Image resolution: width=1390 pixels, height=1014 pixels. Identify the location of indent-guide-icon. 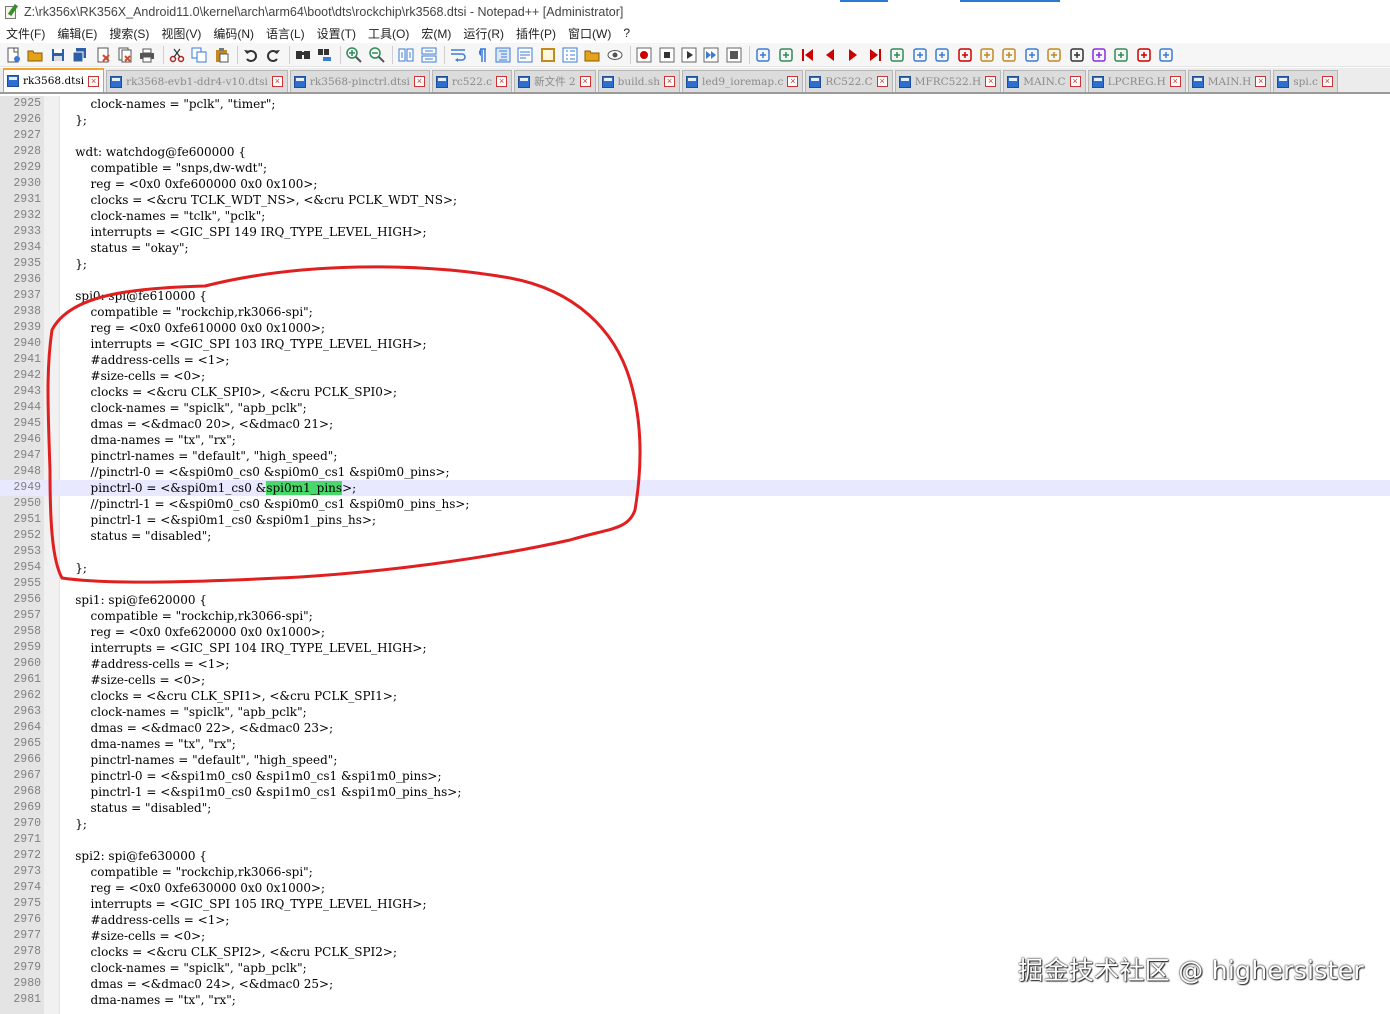
(503, 55).